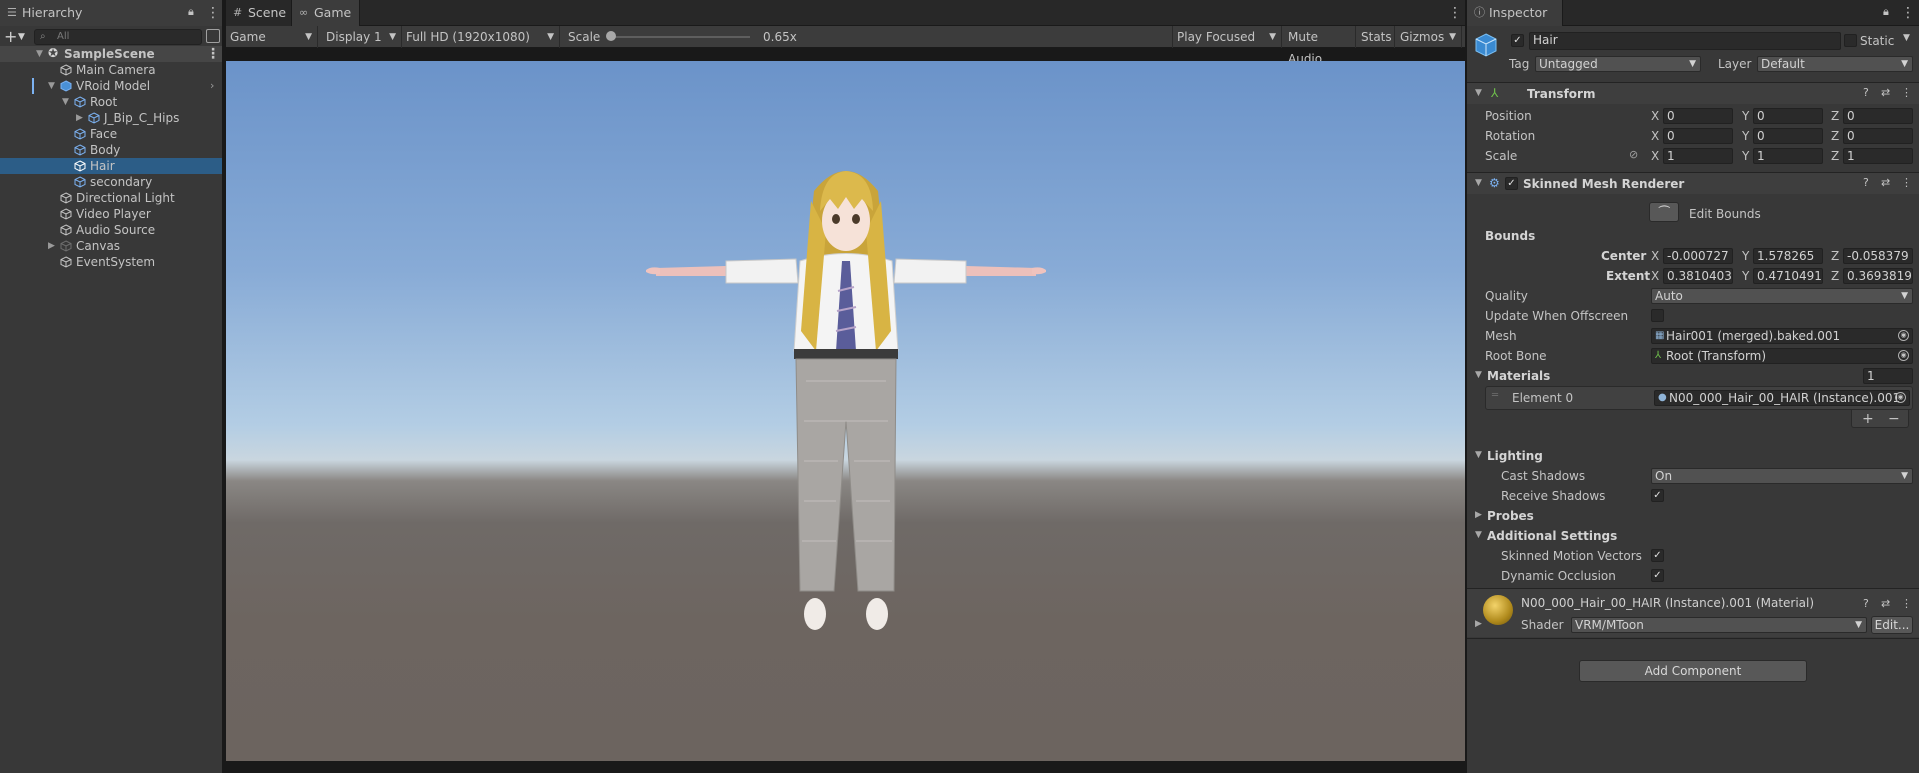 The width and height of the screenshot is (1919, 773). What do you see at coordinates (1782, 356) in the screenshot?
I see `root-bone-field: ⅄ Root (Transform) ◉` at bounding box center [1782, 356].